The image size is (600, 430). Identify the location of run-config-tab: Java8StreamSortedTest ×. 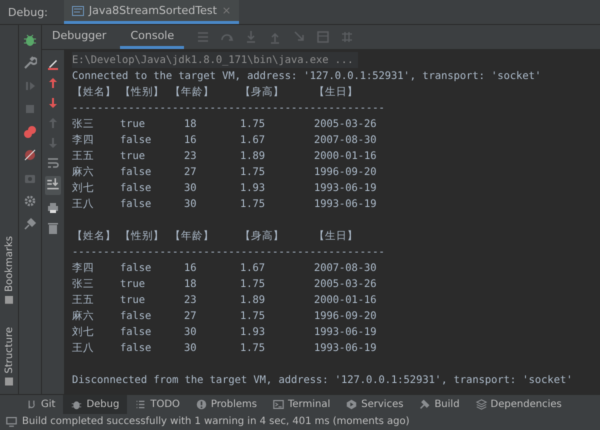
(152, 12).